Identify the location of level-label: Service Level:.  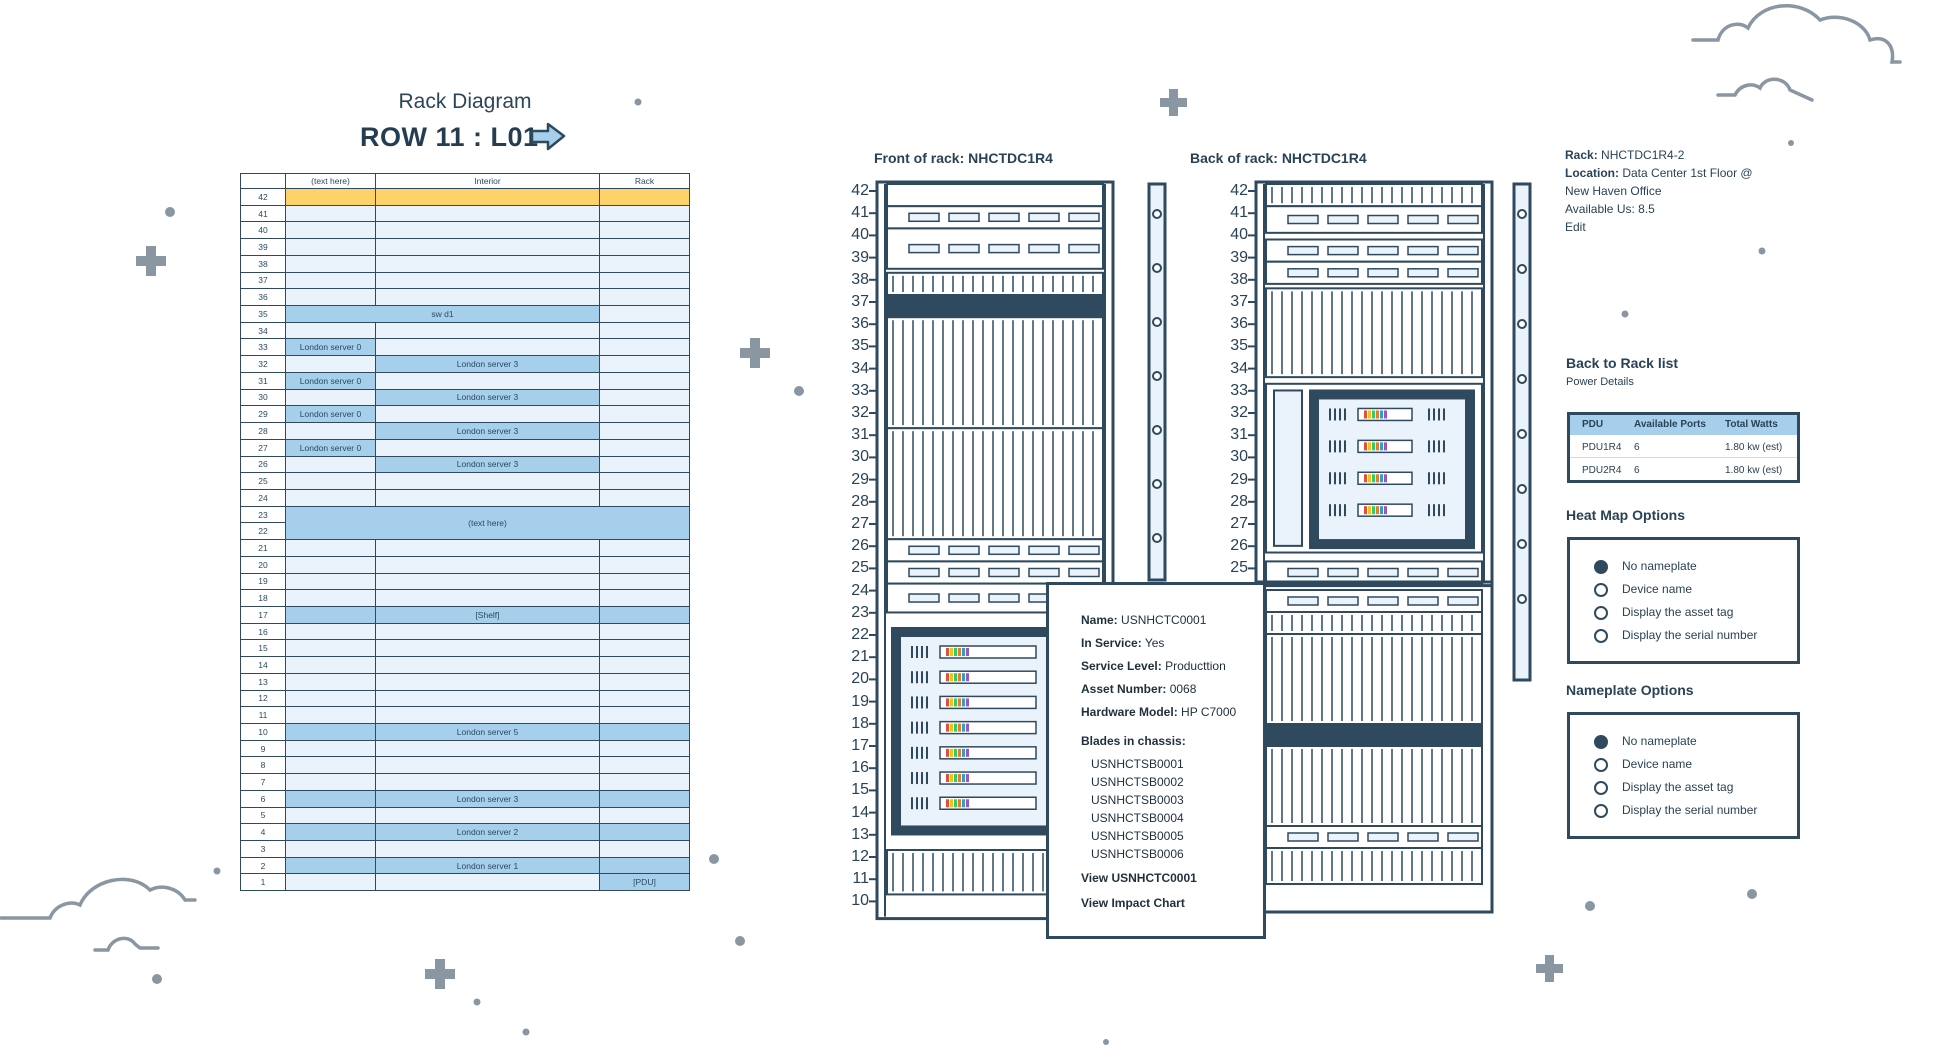
(1121, 666).